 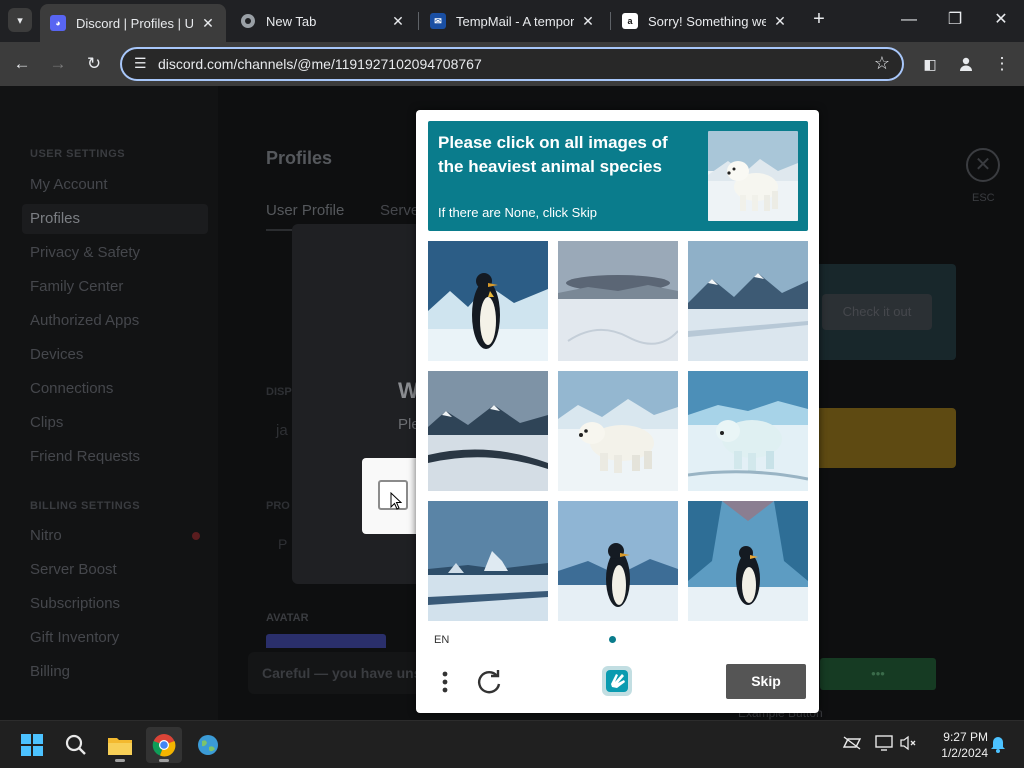 I want to click on tab-discord: ◕ Discord | Profiles | User Settings ✕, so click(x=133, y=23).